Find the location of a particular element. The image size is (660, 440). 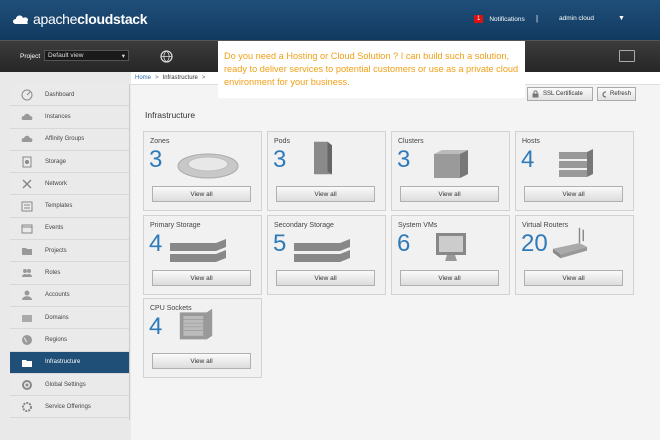

accounts-icon is located at coordinates (26, 295).